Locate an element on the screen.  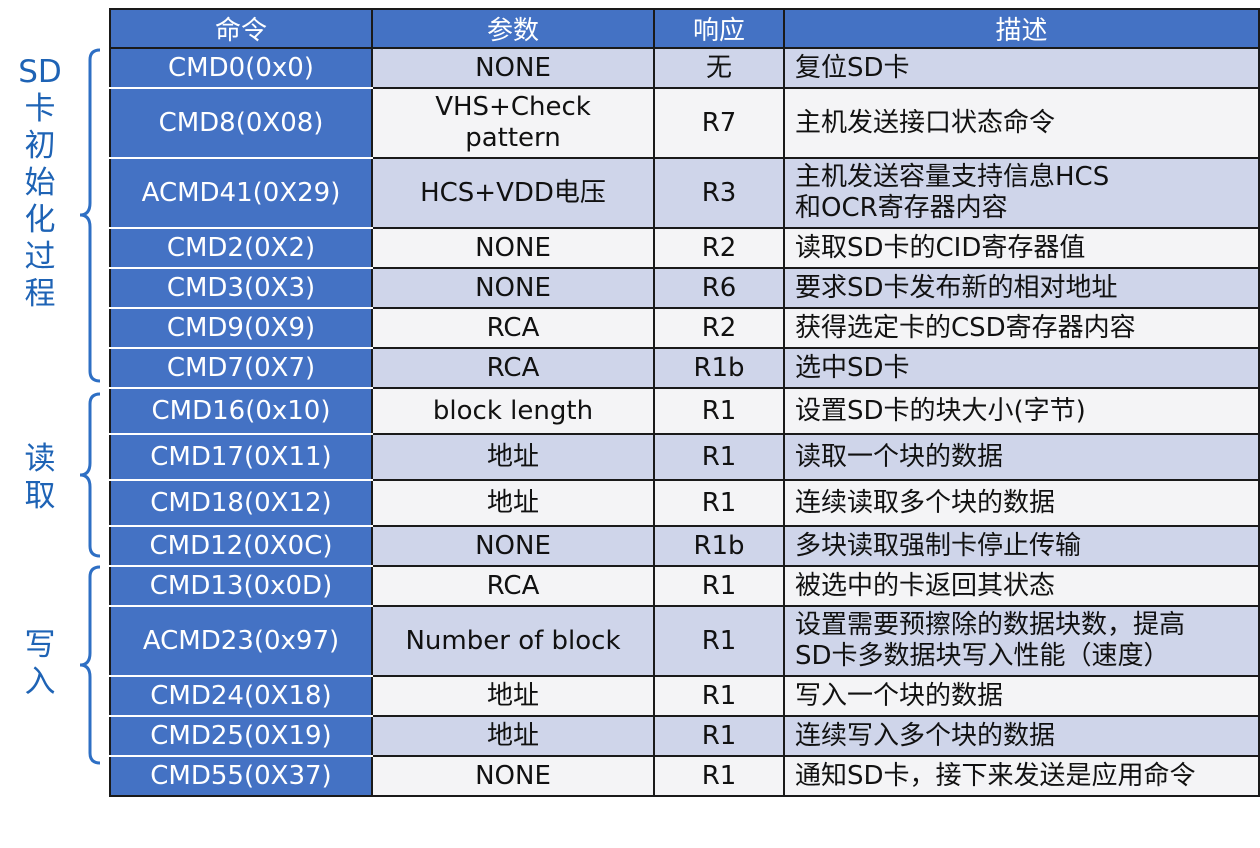
table-row: CMD13(0x0D) RCA R1 被选中的卡返回其状态 is located at coordinates (684, 586).